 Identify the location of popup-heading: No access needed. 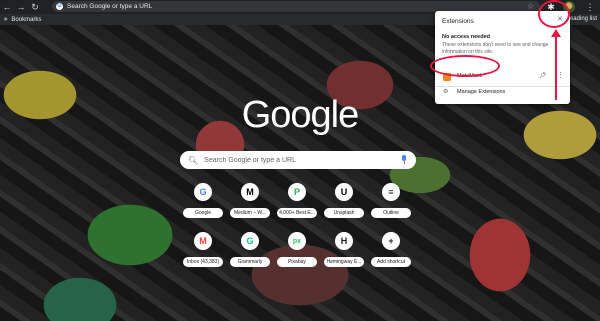
(466, 37).